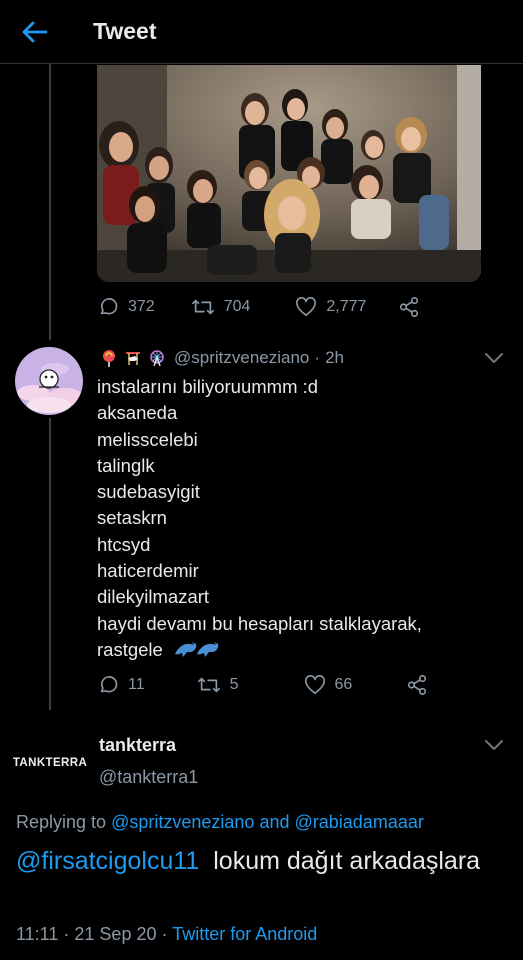  I want to click on source-link: Twitter for Android, so click(244, 934).